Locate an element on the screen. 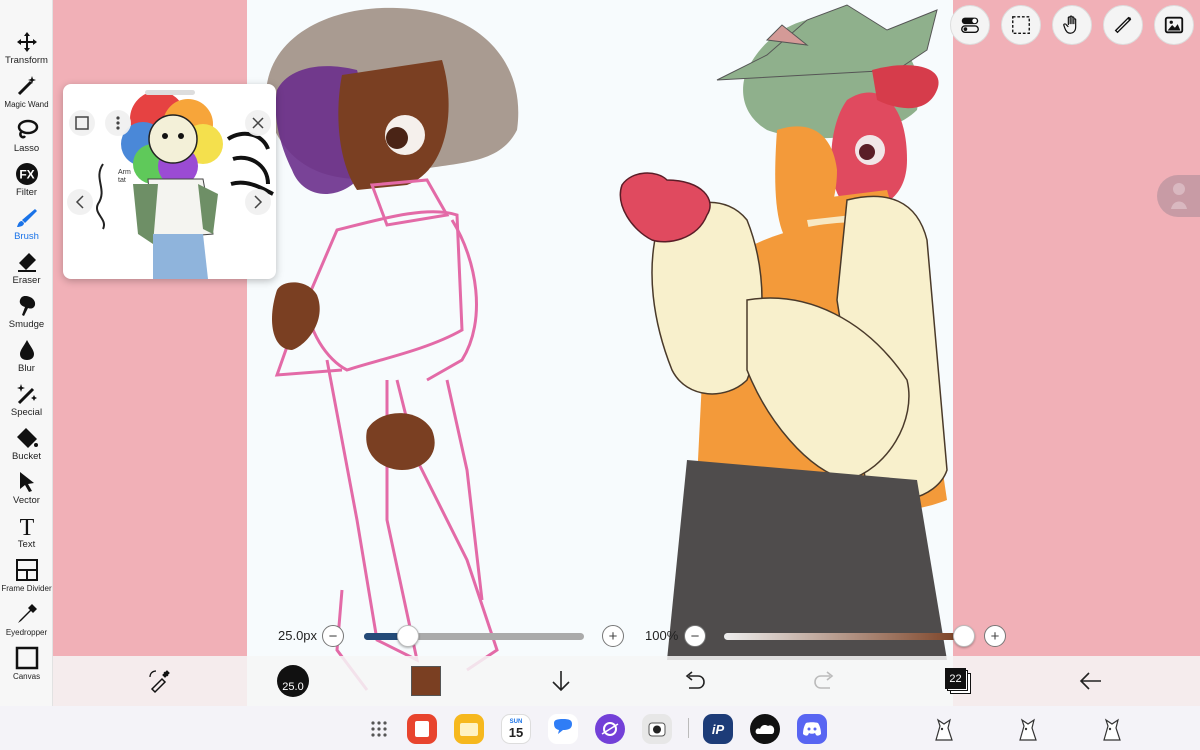 The image size is (1200, 750). tool-vector: Vector is located at coordinates (26, 490).